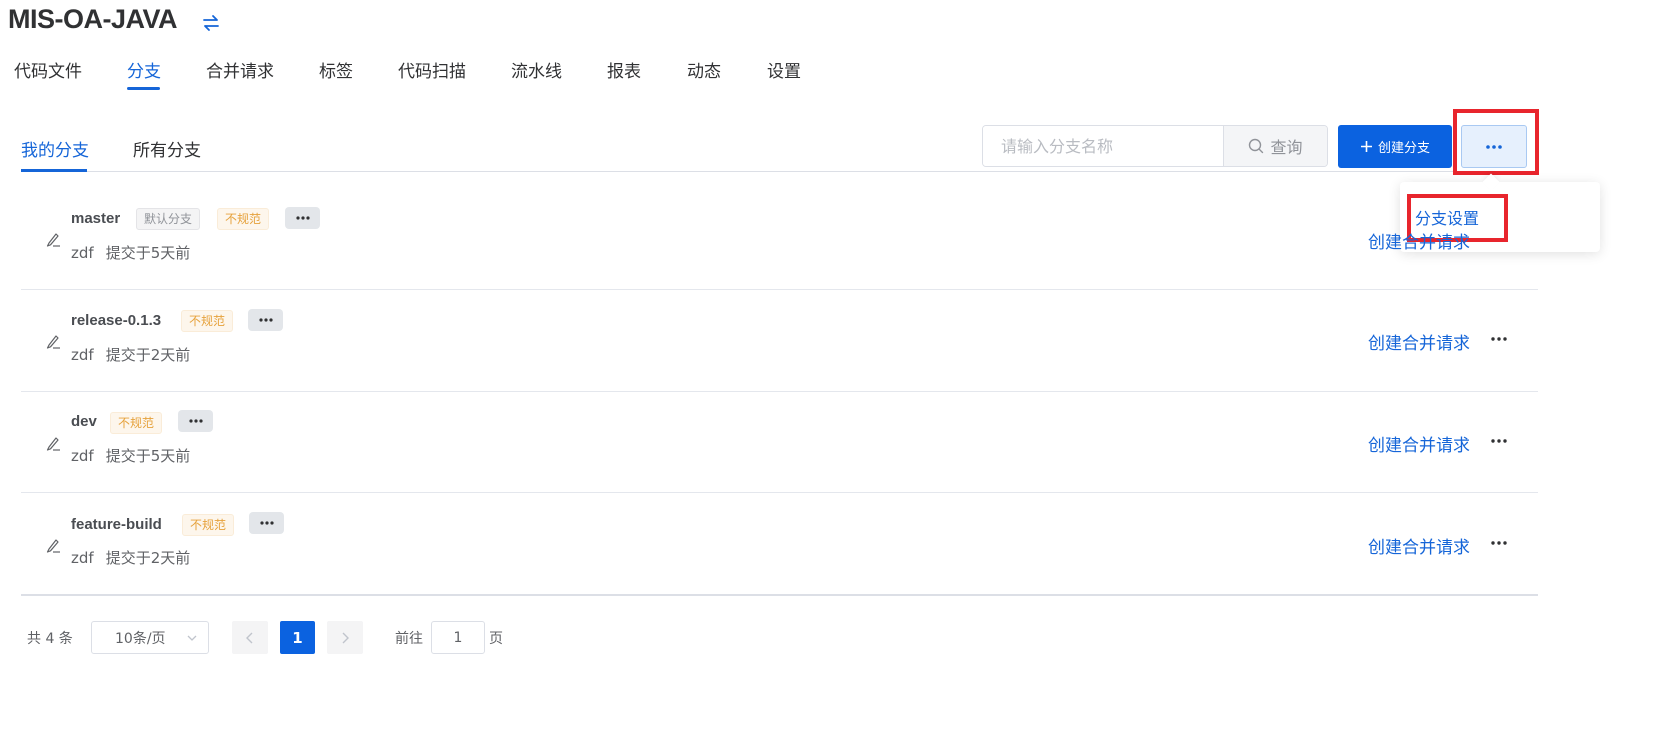 The image size is (1671, 752). I want to click on tab-reports: 报表, so click(624, 69).